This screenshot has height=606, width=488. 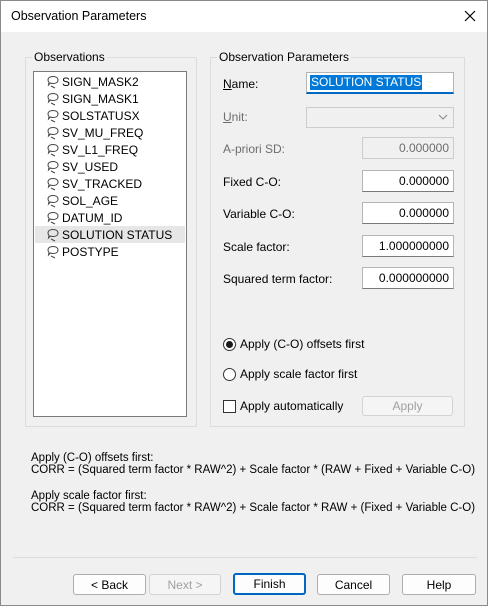 I want to click on fixed-co-field: 0.000000, so click(x=408, y=181).